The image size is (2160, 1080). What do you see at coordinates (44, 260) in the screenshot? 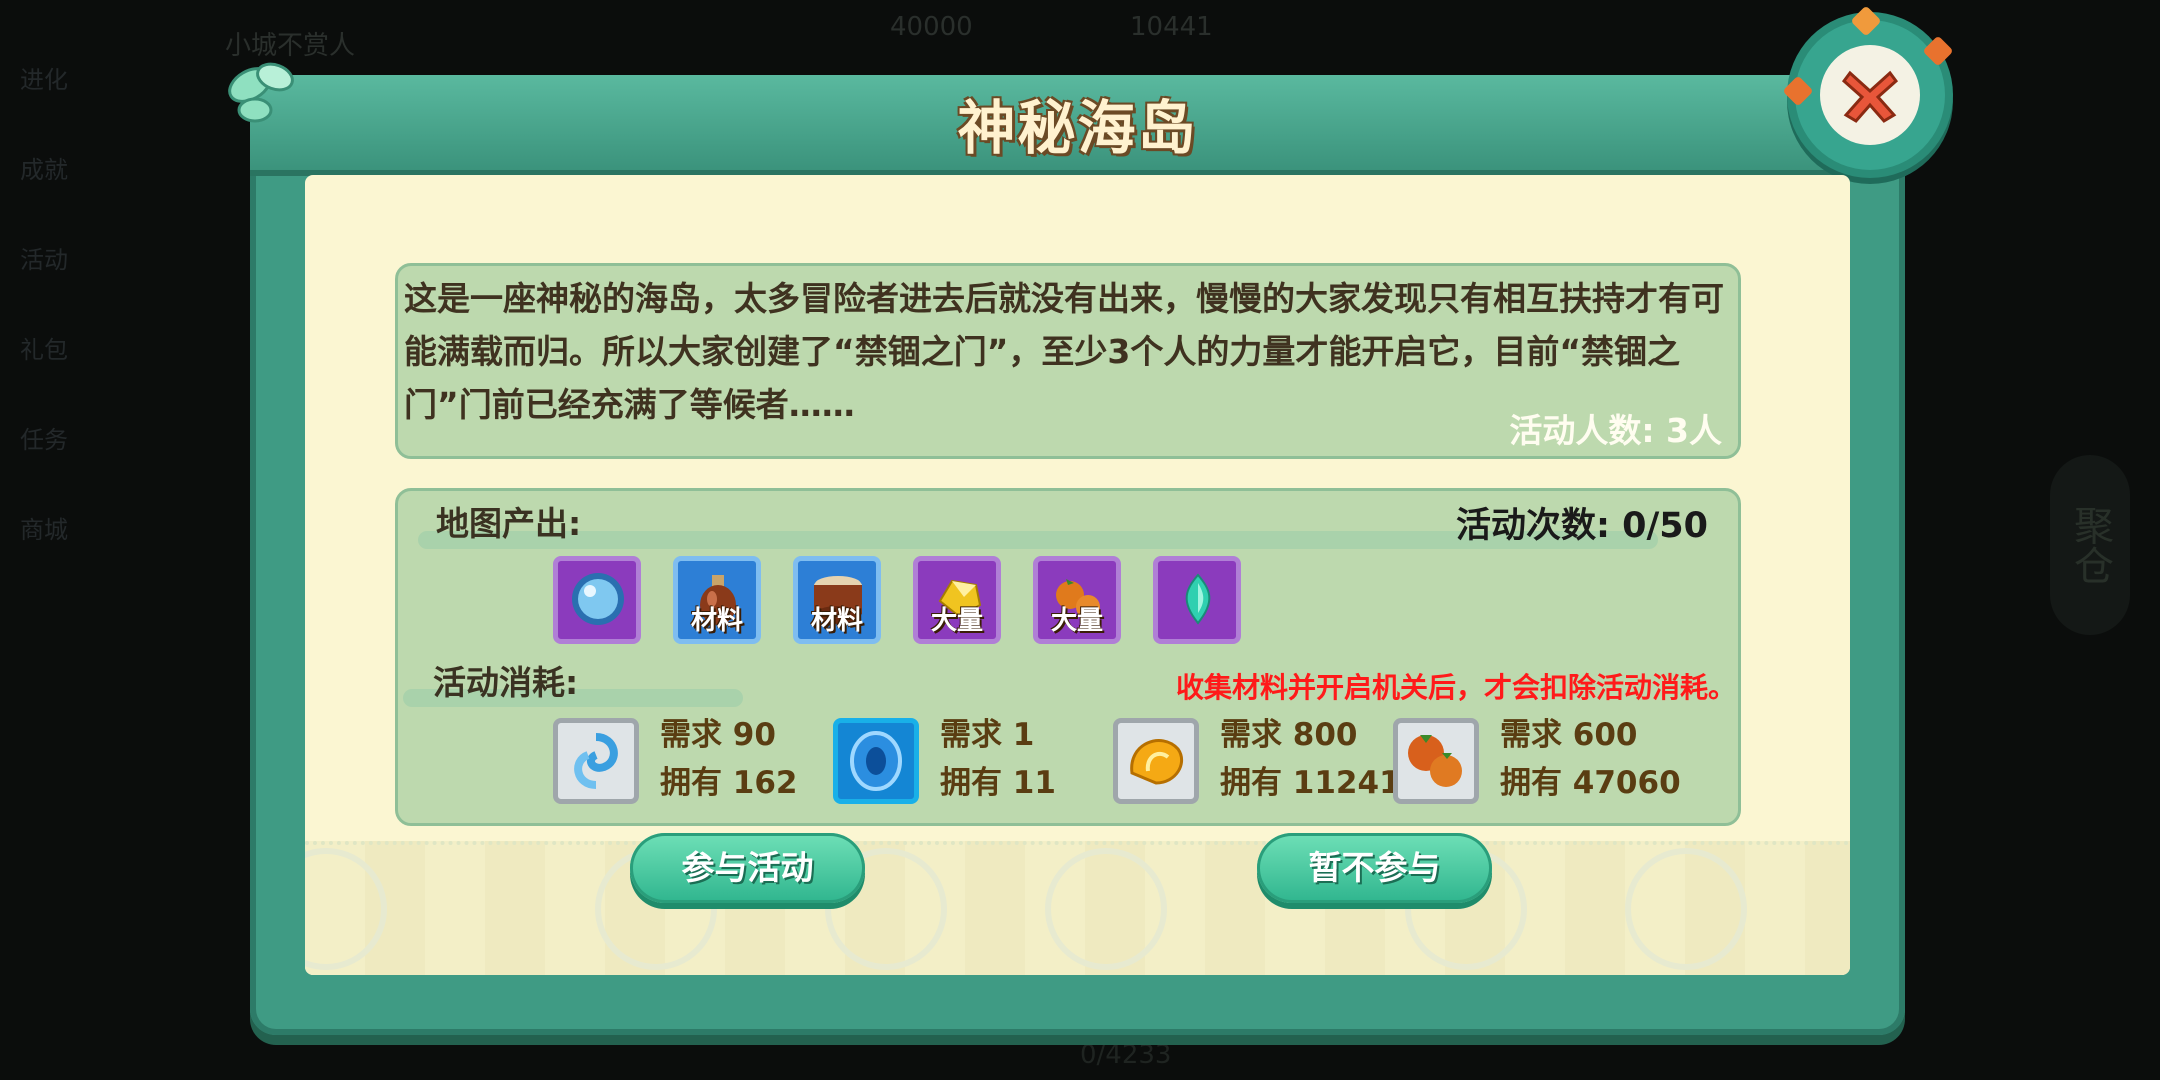
I see `bg-menu-item: 活动` at bounding box center [44, 260].